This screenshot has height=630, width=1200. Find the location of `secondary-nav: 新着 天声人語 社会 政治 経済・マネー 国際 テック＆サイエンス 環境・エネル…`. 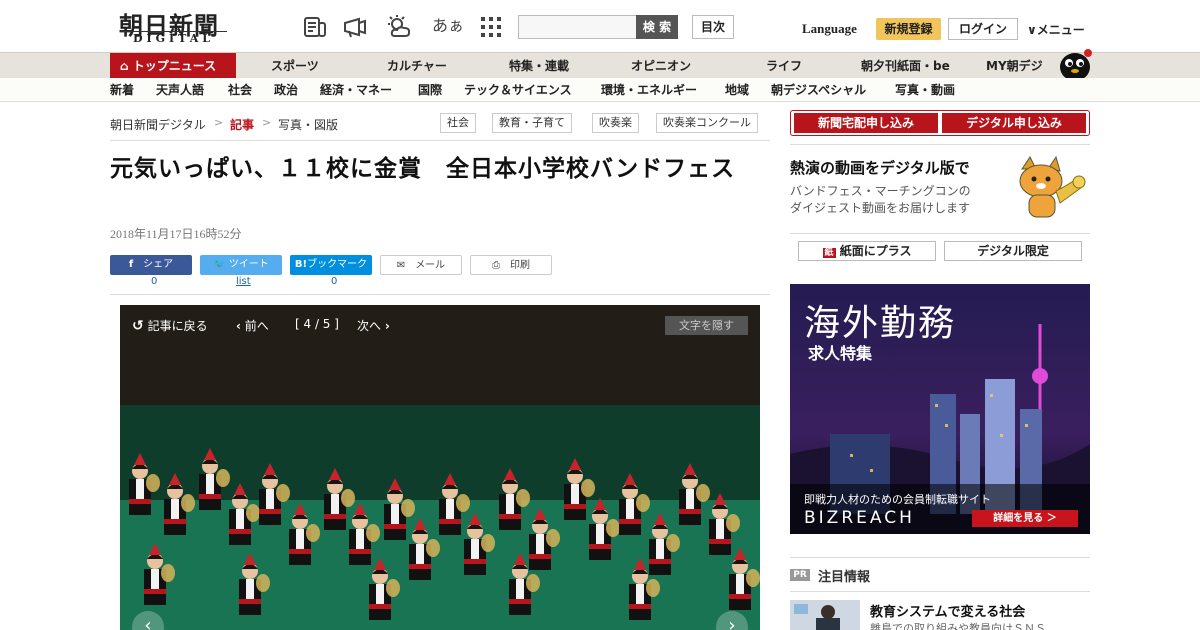

secondary-nav: 新着 天声人語 社会 政治 経済・マネー 国際 テック＆サイエンス 環境・エネル… is located at coordinates (600, 90).